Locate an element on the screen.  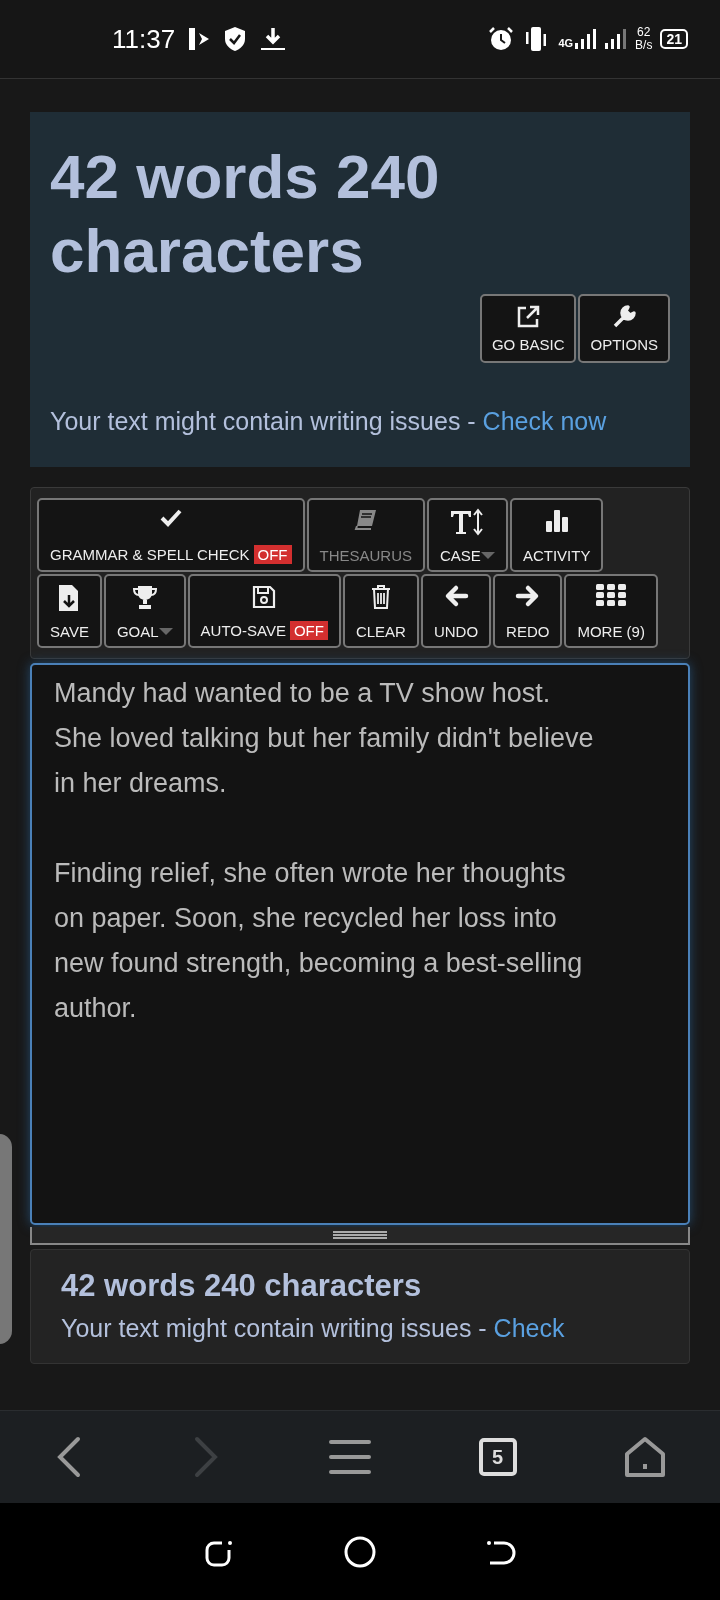
right-arrow-icon is located at coordinates (527, 596).